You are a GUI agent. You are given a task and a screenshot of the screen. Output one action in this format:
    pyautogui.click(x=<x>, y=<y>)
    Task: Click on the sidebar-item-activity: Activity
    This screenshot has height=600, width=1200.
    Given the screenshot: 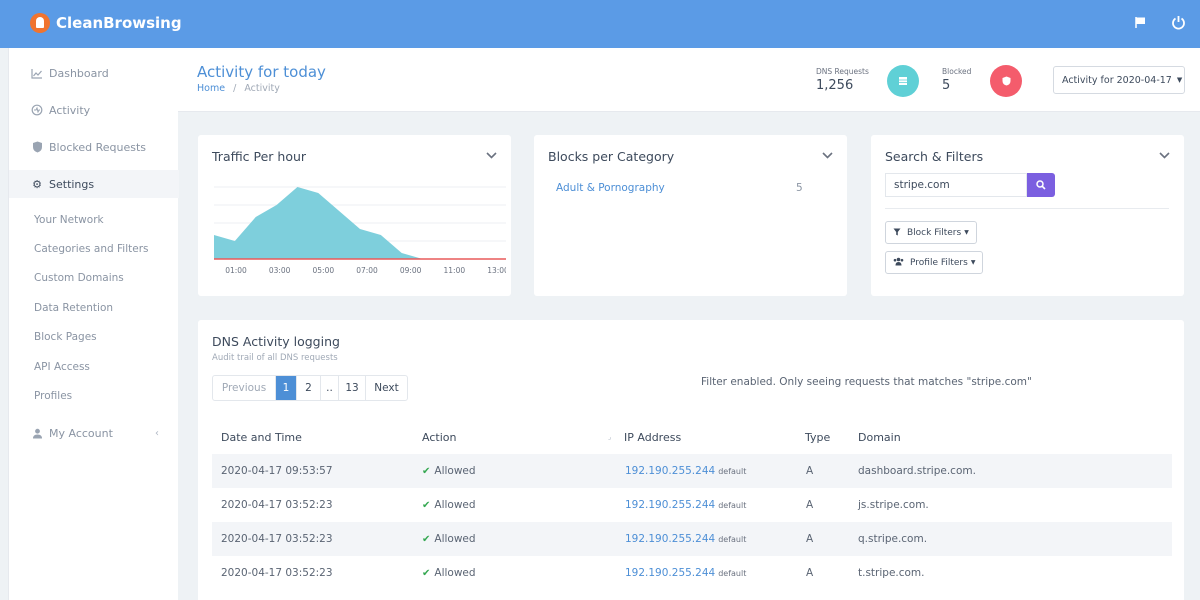 What is the action you would take?
    pyautogui.click(x=94, y=110)
    